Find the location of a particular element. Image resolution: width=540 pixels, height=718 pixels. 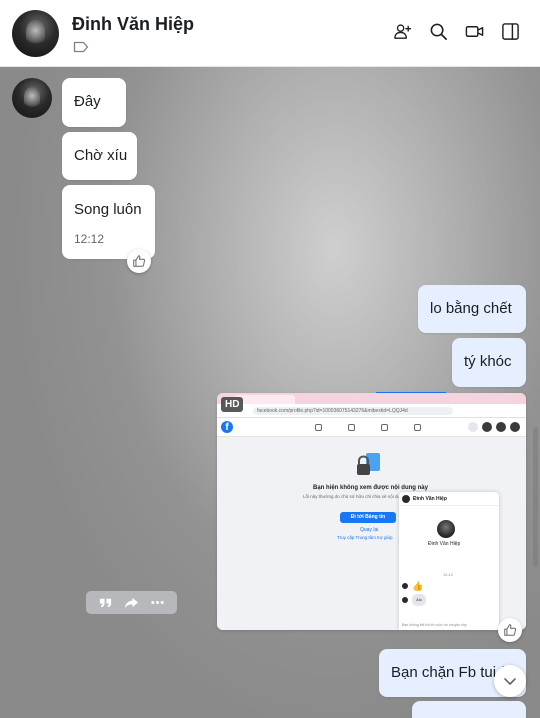

add-member-icon is located at coordinates (402, 31).